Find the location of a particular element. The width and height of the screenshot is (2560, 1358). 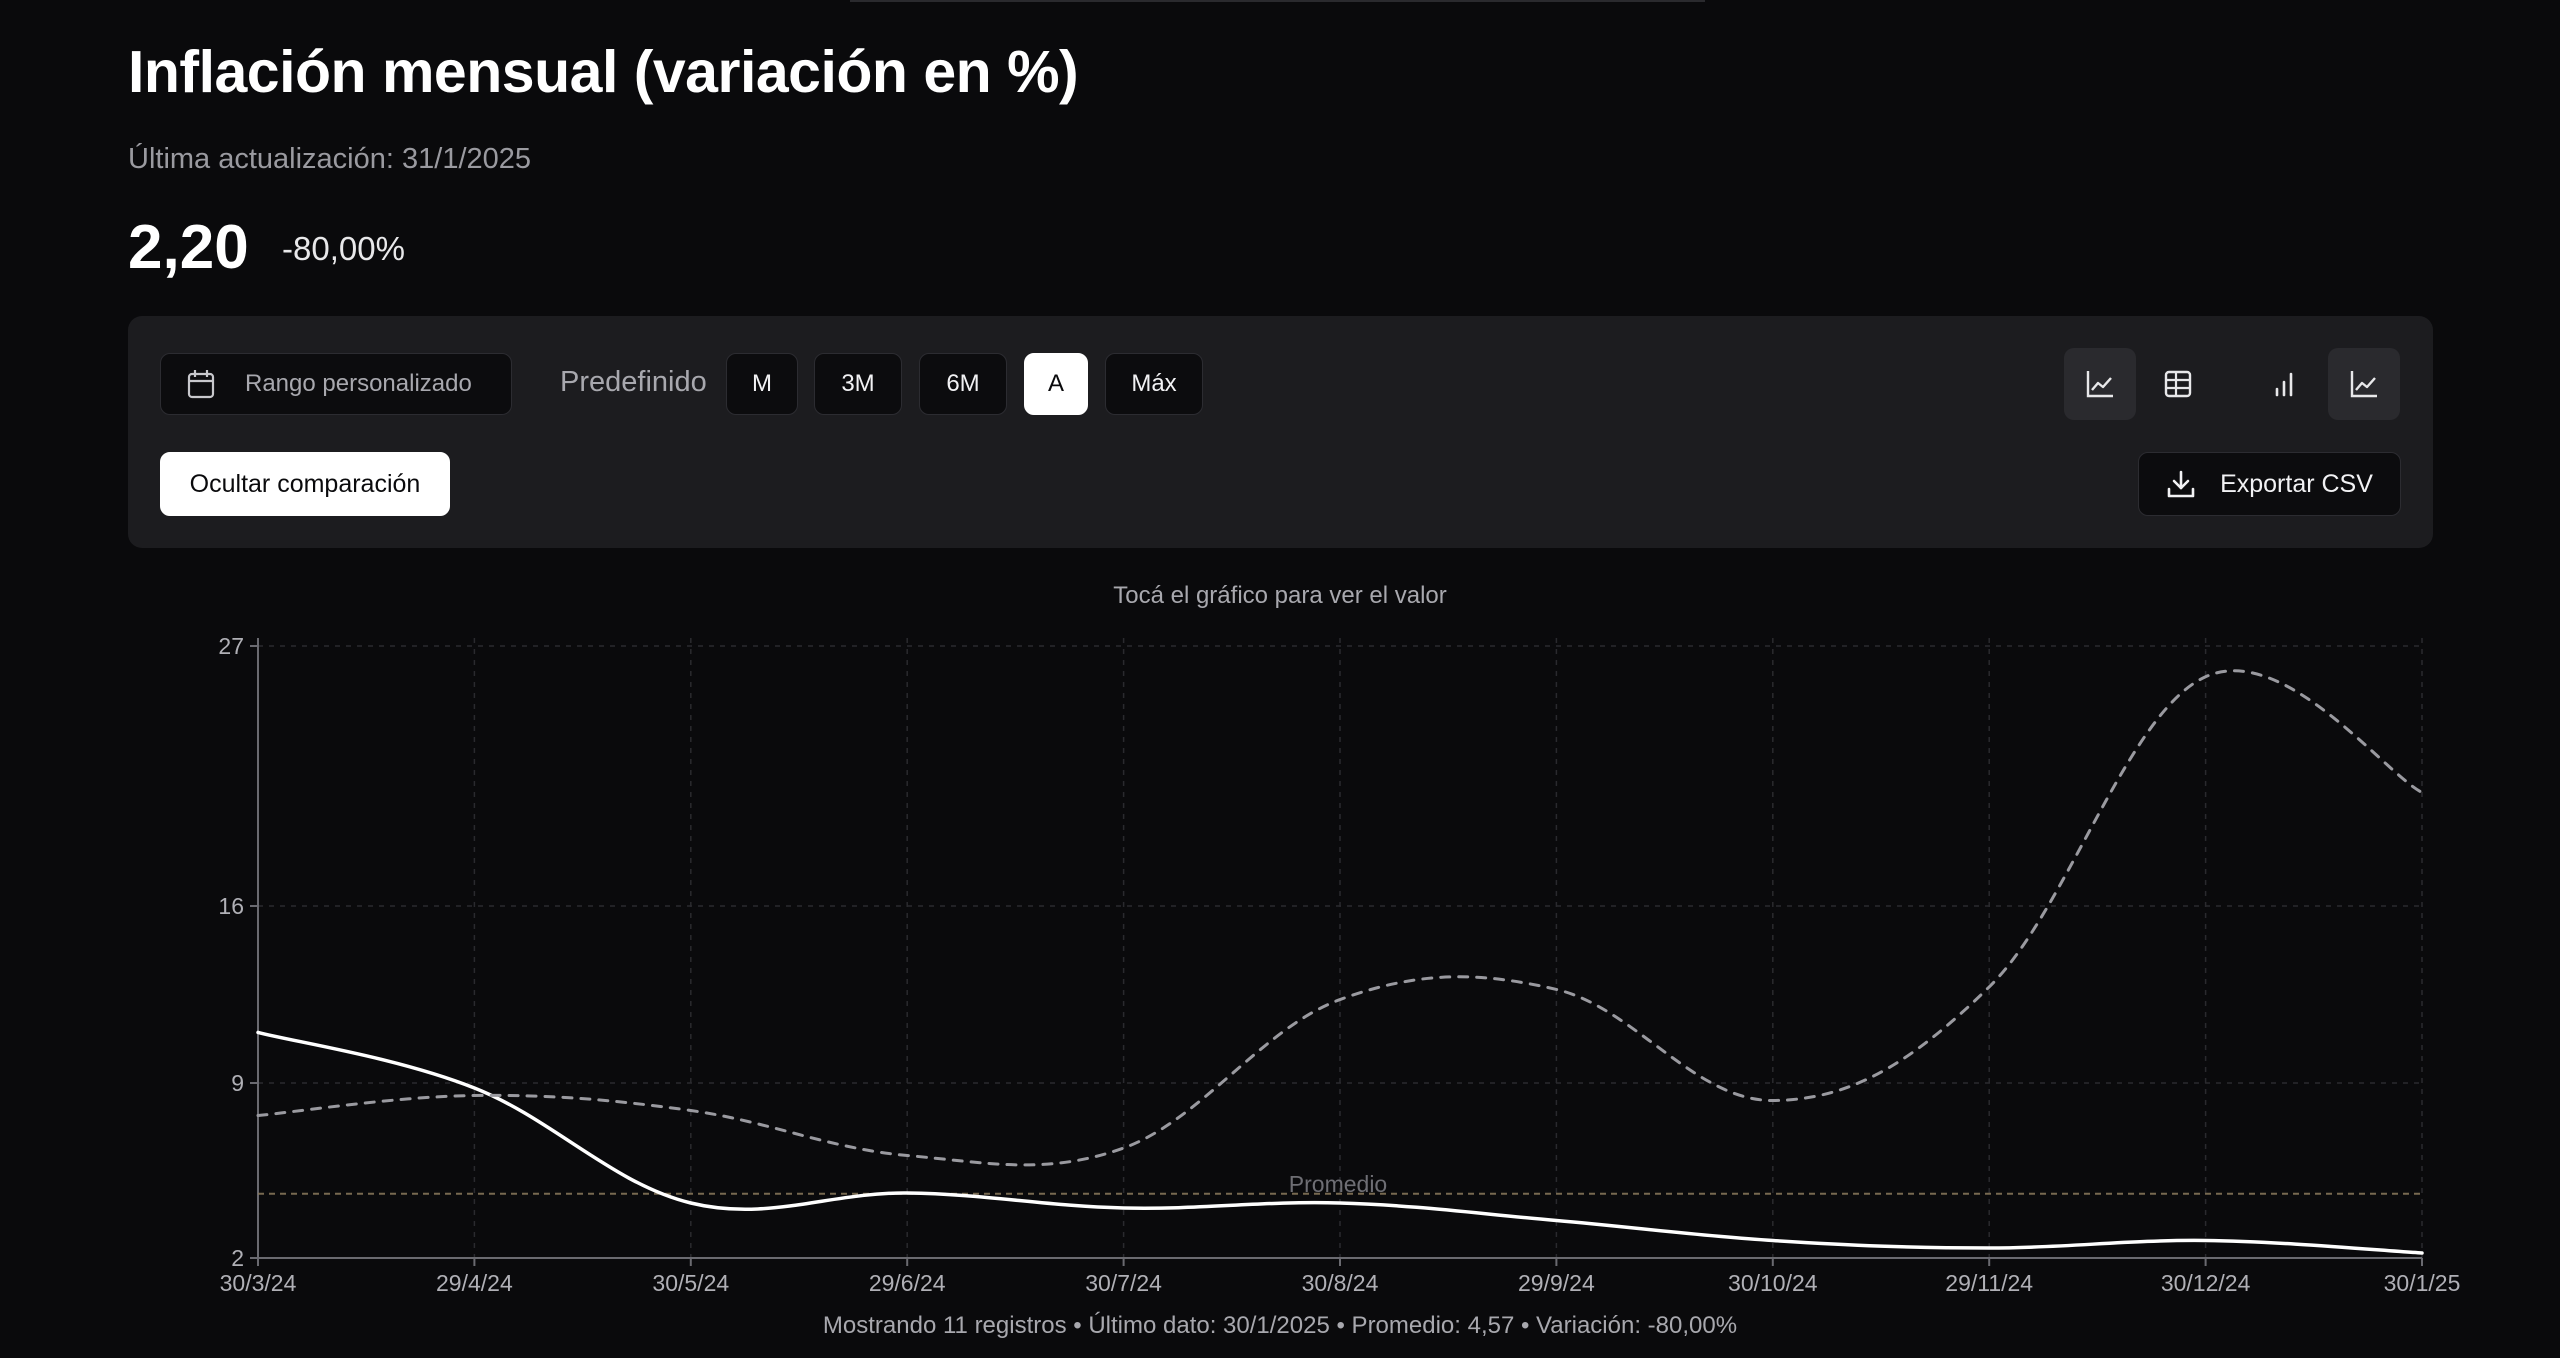

y-tick-label: 2 is located at coordinates (237, 1258).